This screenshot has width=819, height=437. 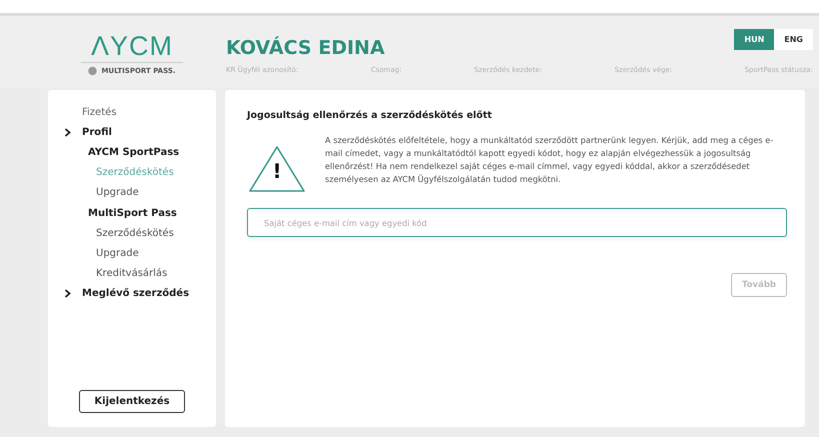 I want to click on language-tab: HUN, so click(x=754, y=39).